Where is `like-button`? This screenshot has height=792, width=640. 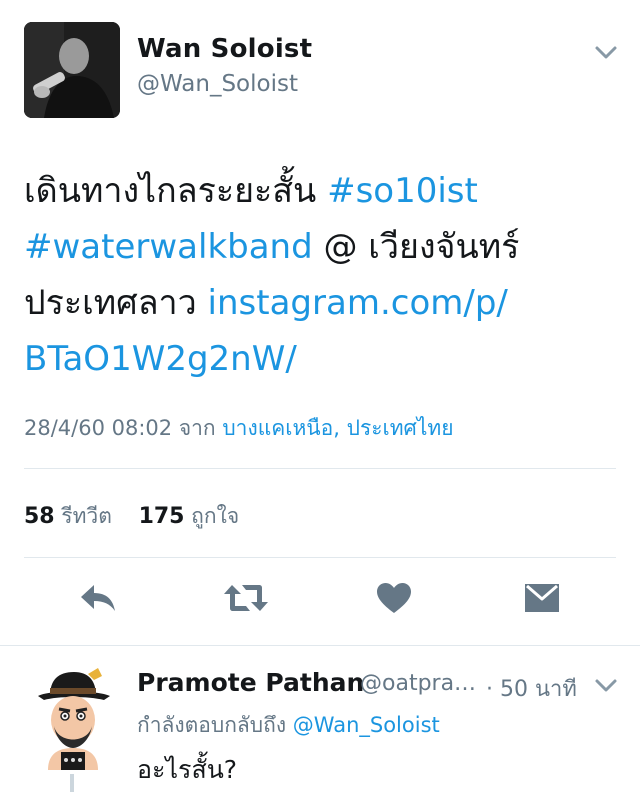
like-button is located at coordinates (394, 600).